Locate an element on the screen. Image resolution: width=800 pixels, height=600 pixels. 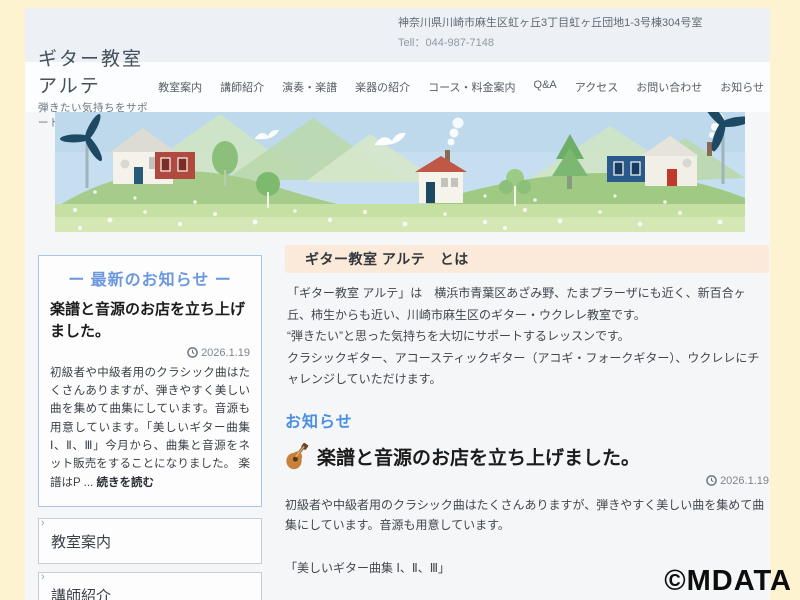
site-title: ギター教室 アルテ is located at coordinates (101, 73).